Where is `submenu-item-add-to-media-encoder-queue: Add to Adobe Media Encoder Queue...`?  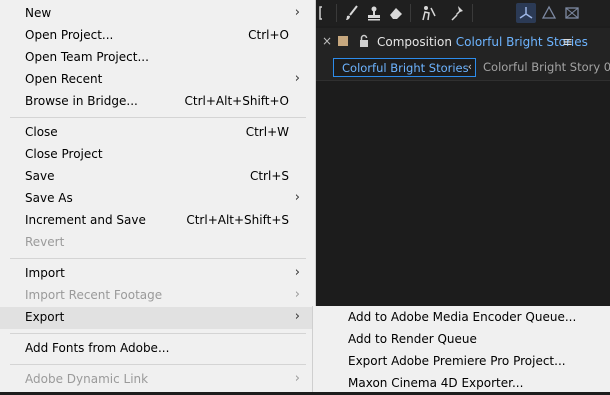
submenu-item-add-to-media-encoder-queue: Add to Adobe Media Encoder Queue... is located at coordinates (461, 318).